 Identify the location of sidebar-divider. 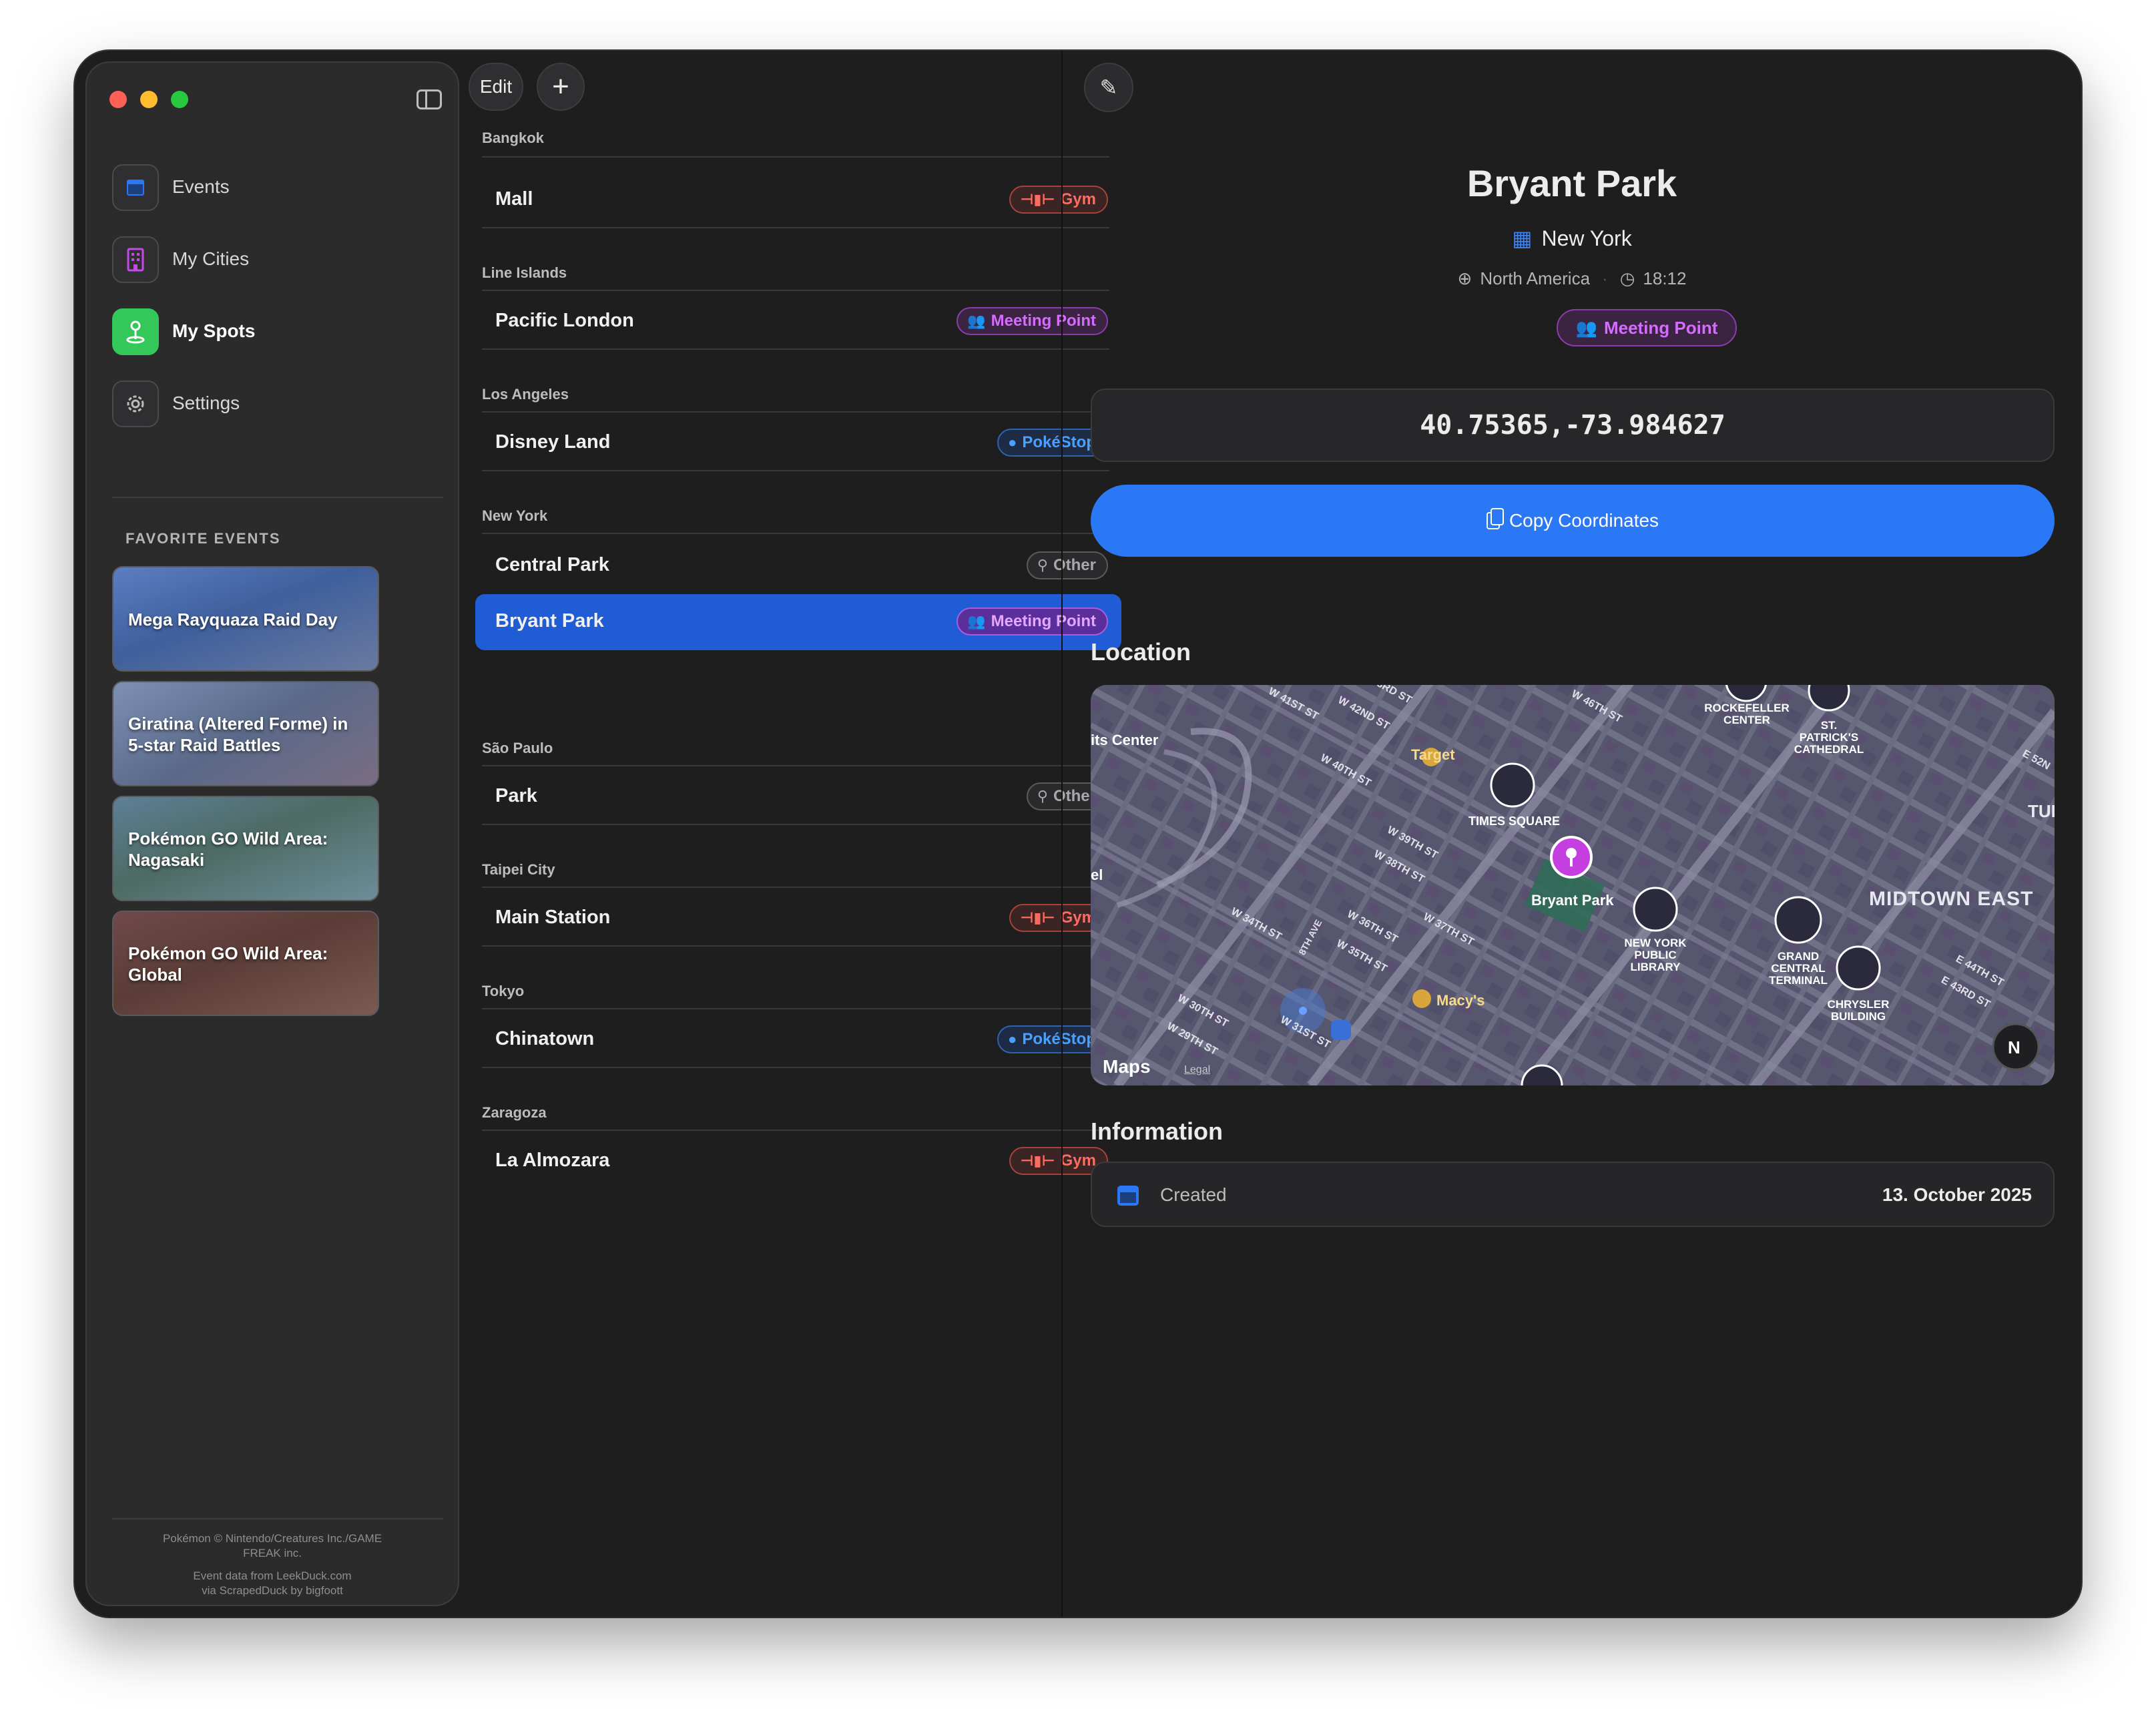
(278, 497).